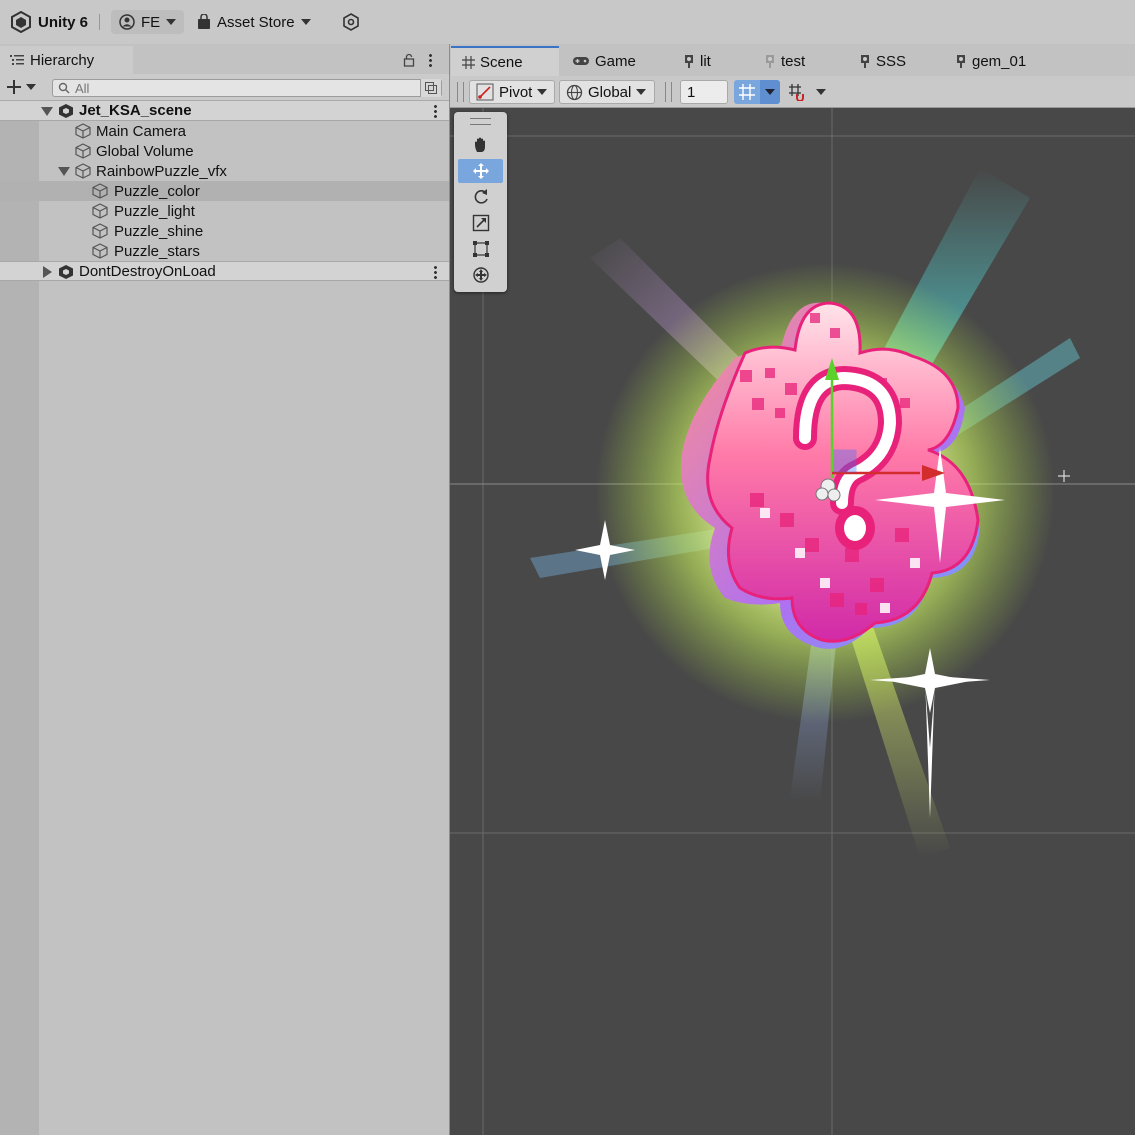 Image resolution: width=1135 pixels, height=1135 pixels. I want to click on unity-menu: Unity 6, so click(49, 22).